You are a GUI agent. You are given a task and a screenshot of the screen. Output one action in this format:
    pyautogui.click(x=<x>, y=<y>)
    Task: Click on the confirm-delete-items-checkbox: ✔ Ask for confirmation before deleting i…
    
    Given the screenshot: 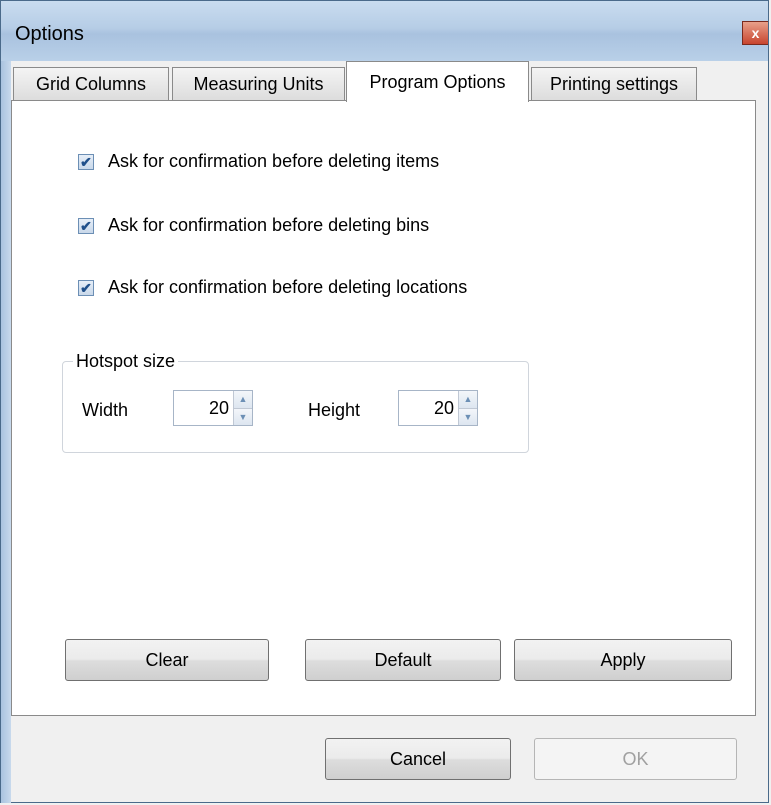 What is the action you would take?
    pyautogui.click(x=258, y=161)
    